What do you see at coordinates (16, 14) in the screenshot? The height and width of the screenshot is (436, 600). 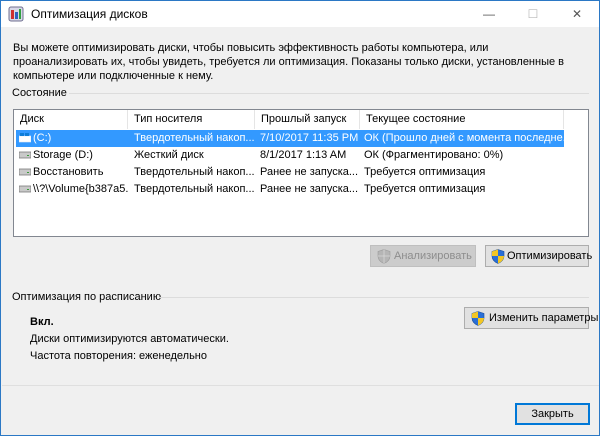 I see `defrag-app-icon` at bounding box center [16, 14].